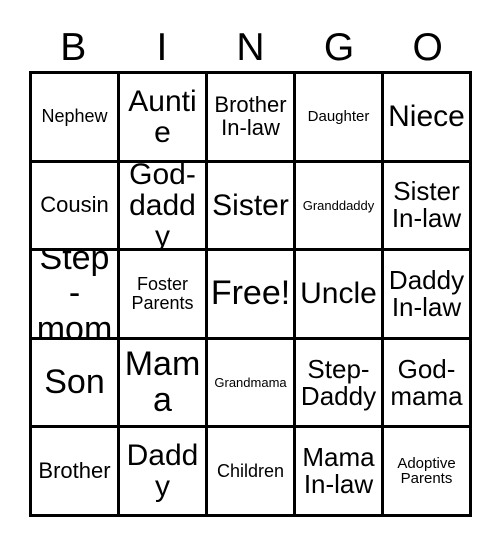 Image resolution: width=501 pixels, height=544 pixels. I want to click on bingo-cell-label: Adoptive Parents, so click(426, 471).